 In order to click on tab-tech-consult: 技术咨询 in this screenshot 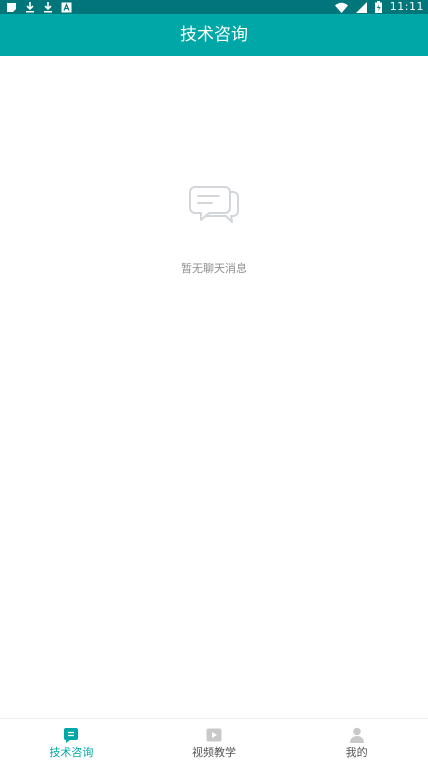, I will do `click(71, 741)`.